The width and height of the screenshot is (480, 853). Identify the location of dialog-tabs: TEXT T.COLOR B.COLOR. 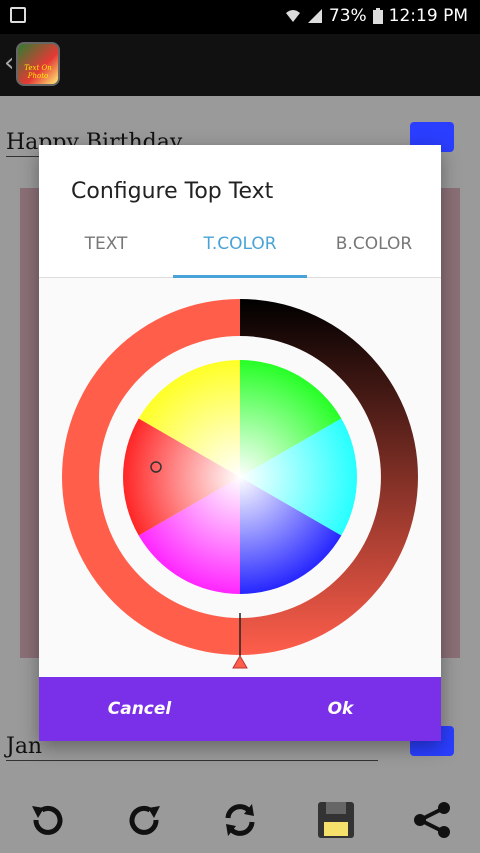
(240, 244).